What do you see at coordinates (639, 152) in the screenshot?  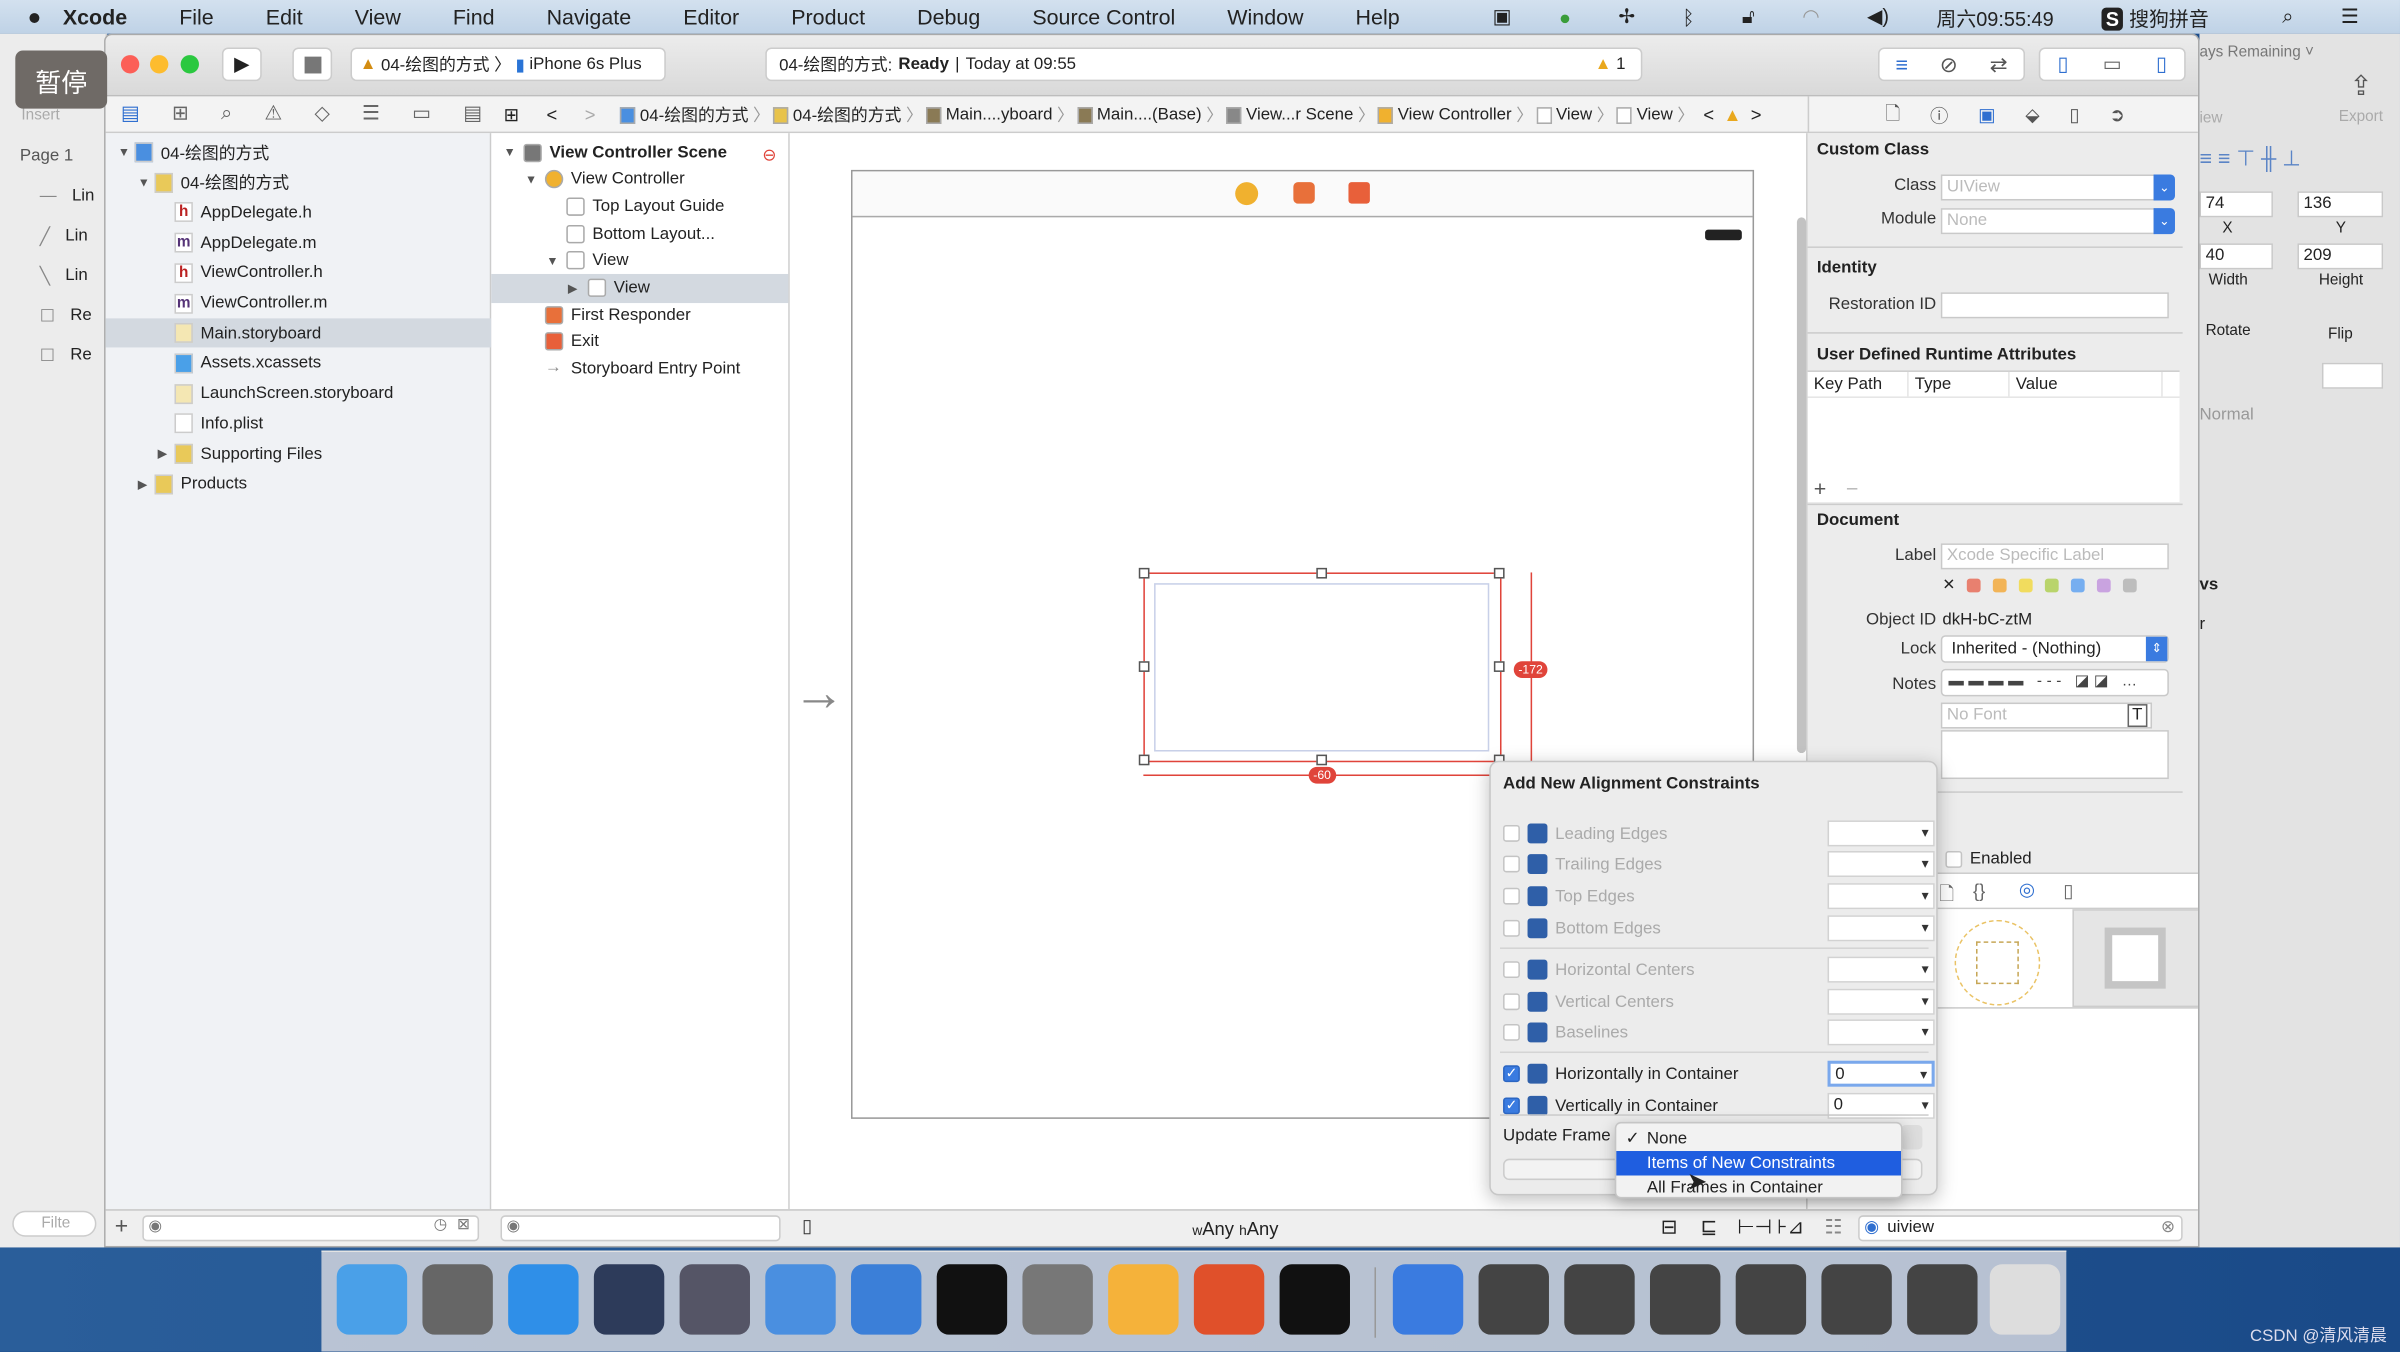 I see `outline-item: ▼ View Controller Scene` at bounding box center [639, 152].